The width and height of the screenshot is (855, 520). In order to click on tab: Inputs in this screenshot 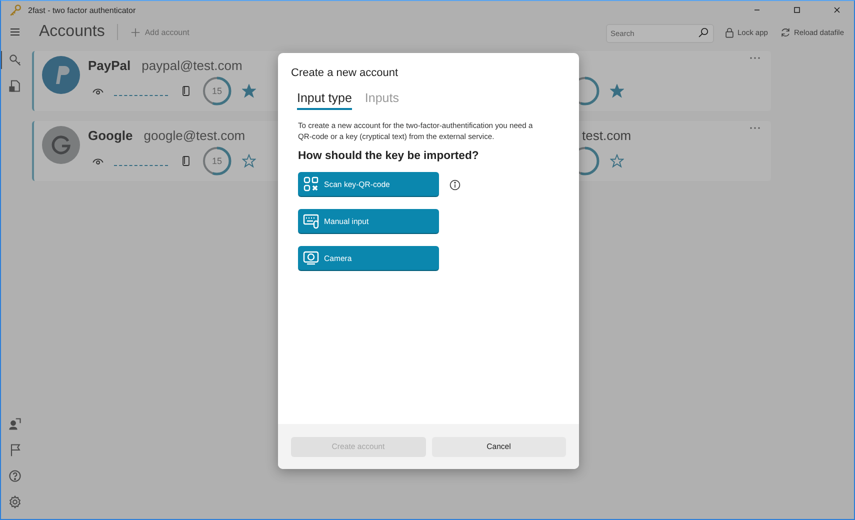, I will do `click(381, 100)`.